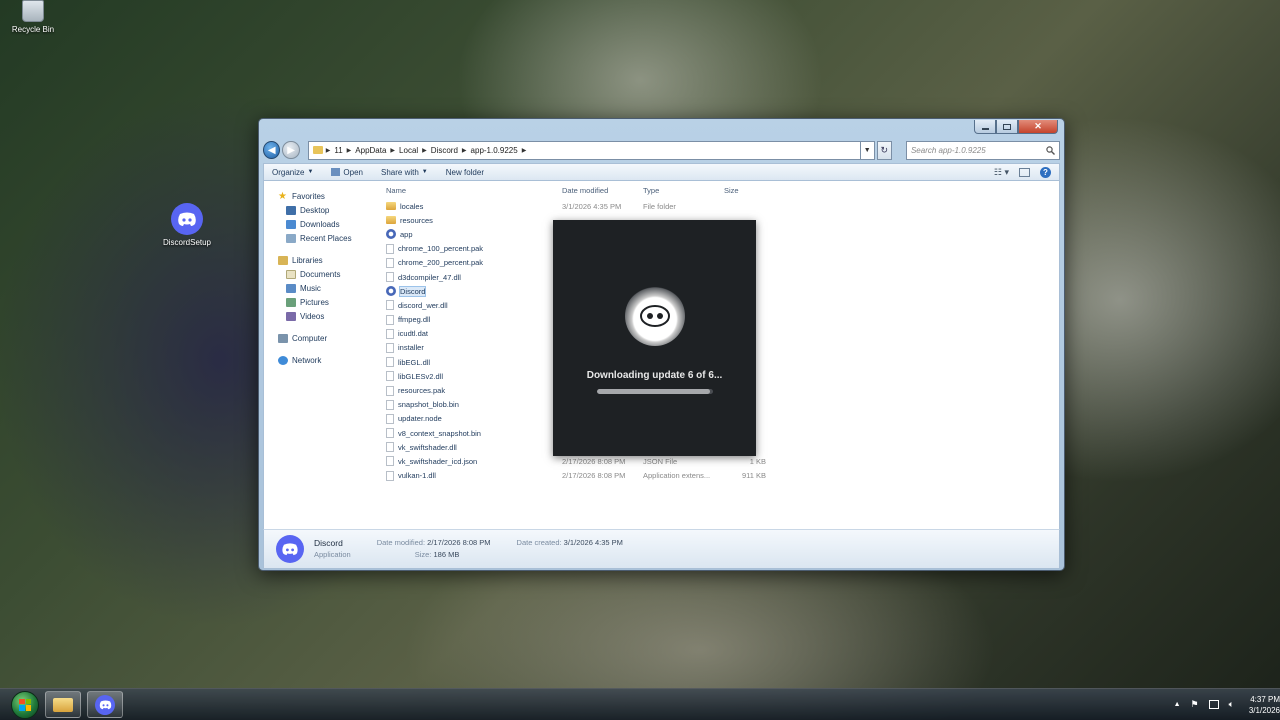 The width and height of the screenshot is (1280, 720). What do you see at coordinates (1213, 704) in the screenshot?
I see `network-tray-icon` at bounding box center [1213, 704].